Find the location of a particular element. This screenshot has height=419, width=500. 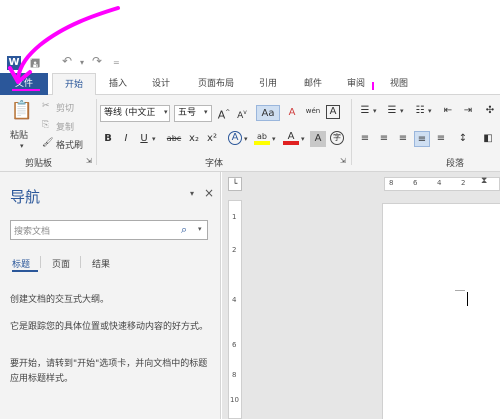

phonetic-guide-icon: wén is located at coordinates (313, 111).